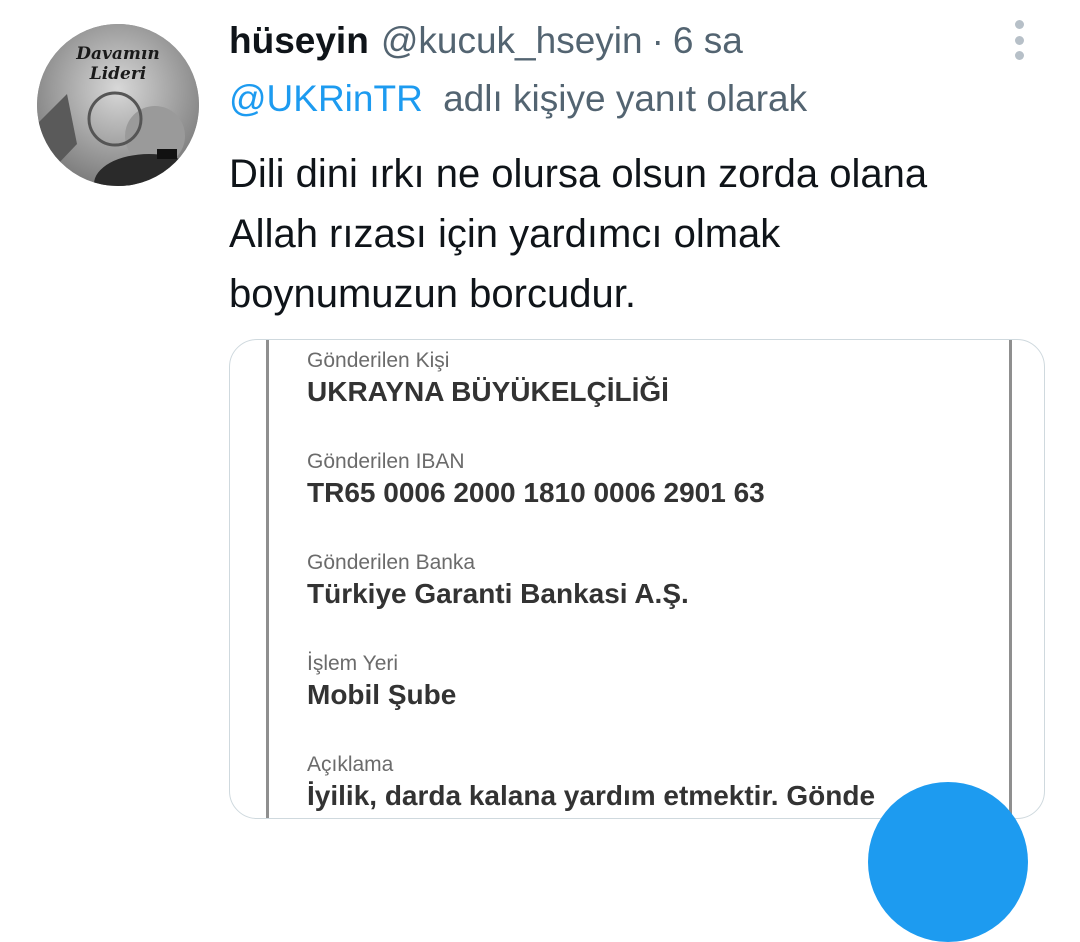 This screenshot has width=1080, height=942. Describe the element at coordinates (498, 593) in the screenshot. I see `field-value: Türkiye Garanti Bankasi A.Ş.` at that location.